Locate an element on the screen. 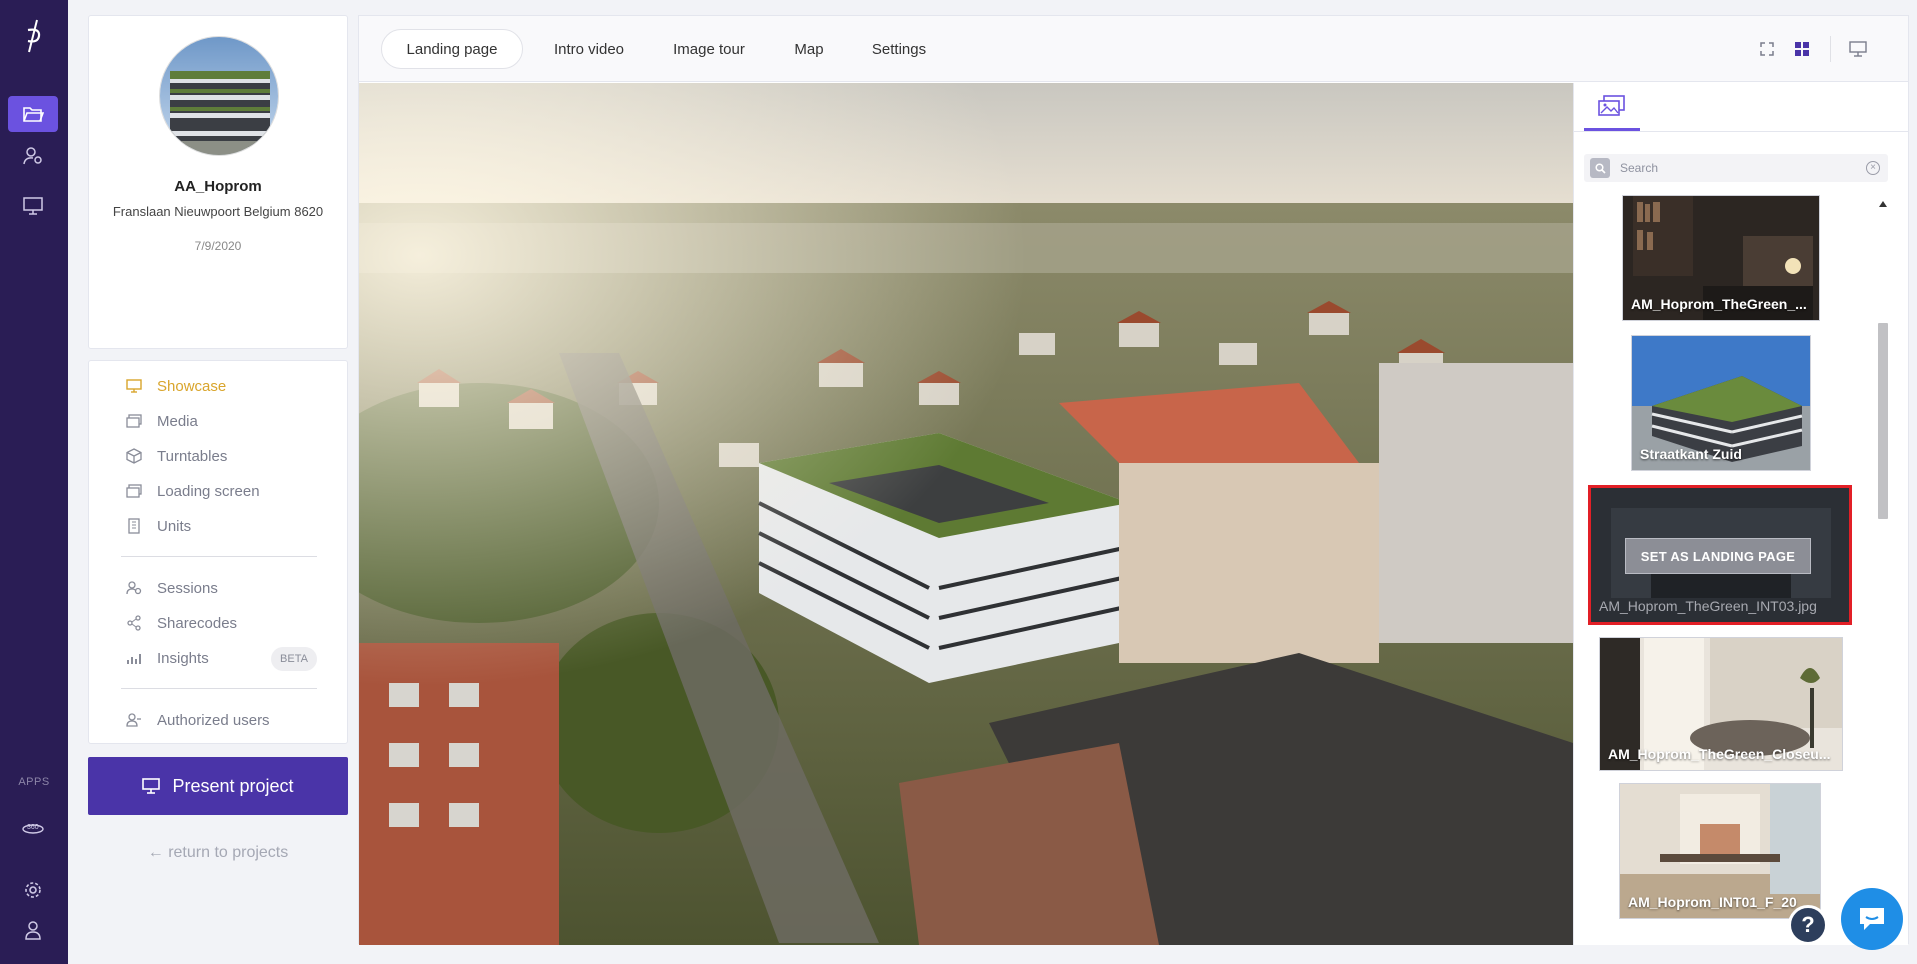  gallery-item-caption: AM_Hoprom_TheGreen_INT03.jpg is located at coordinates (1708, 606).